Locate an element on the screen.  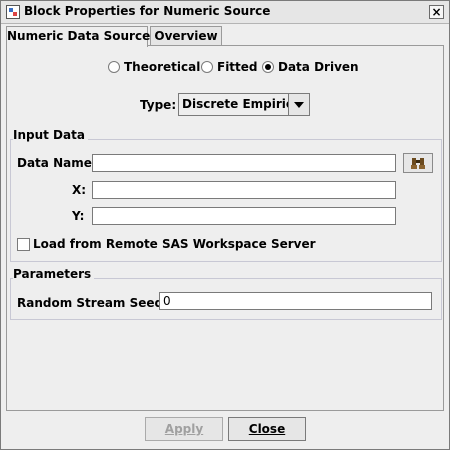
close-button: Close is located at coordinates (267, 429).